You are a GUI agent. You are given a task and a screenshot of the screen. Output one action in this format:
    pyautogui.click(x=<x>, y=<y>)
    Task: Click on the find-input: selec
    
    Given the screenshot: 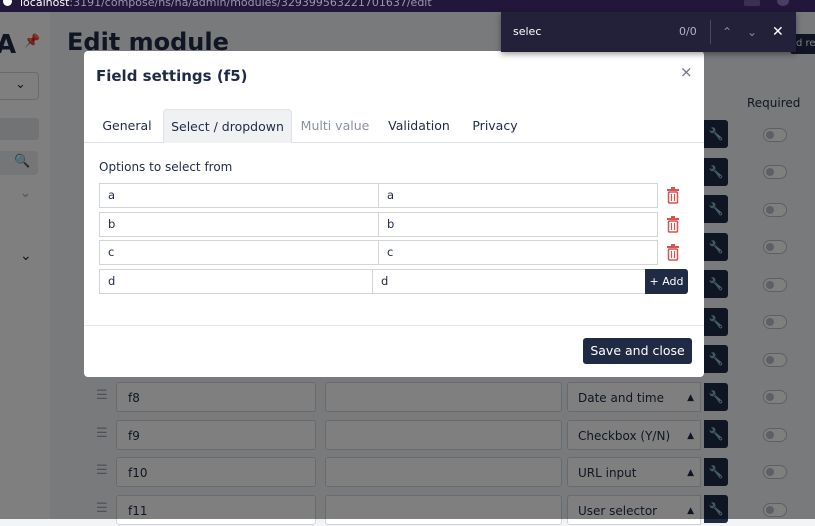 What is the action you would take?
    pyautogui.click(x=527, y=32)
    